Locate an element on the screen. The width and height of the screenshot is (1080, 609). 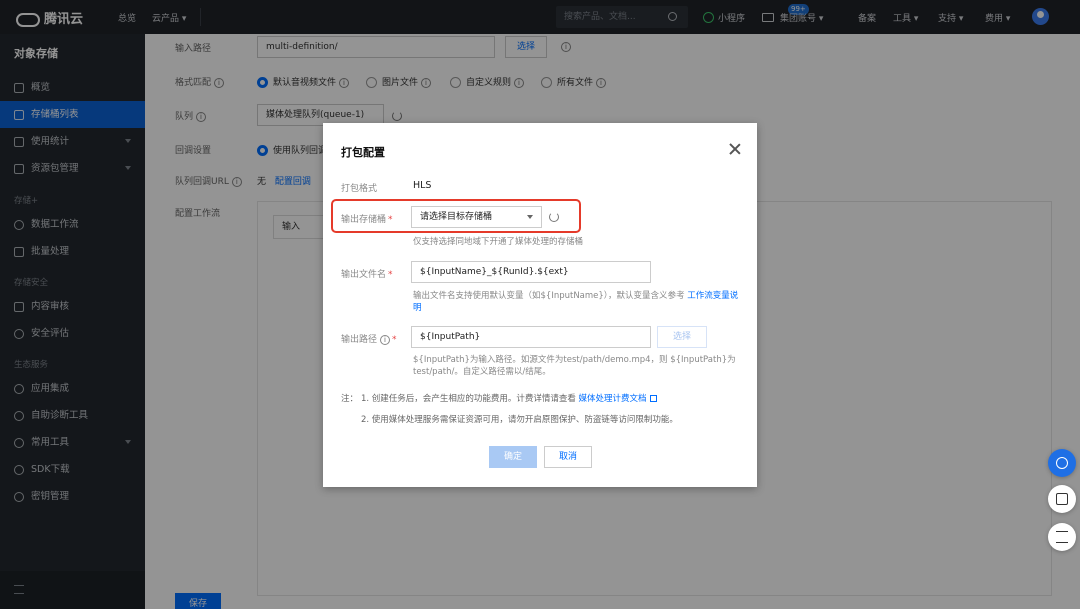
output-path-label: 输出路径 i * is located at coordinates (369, 338).